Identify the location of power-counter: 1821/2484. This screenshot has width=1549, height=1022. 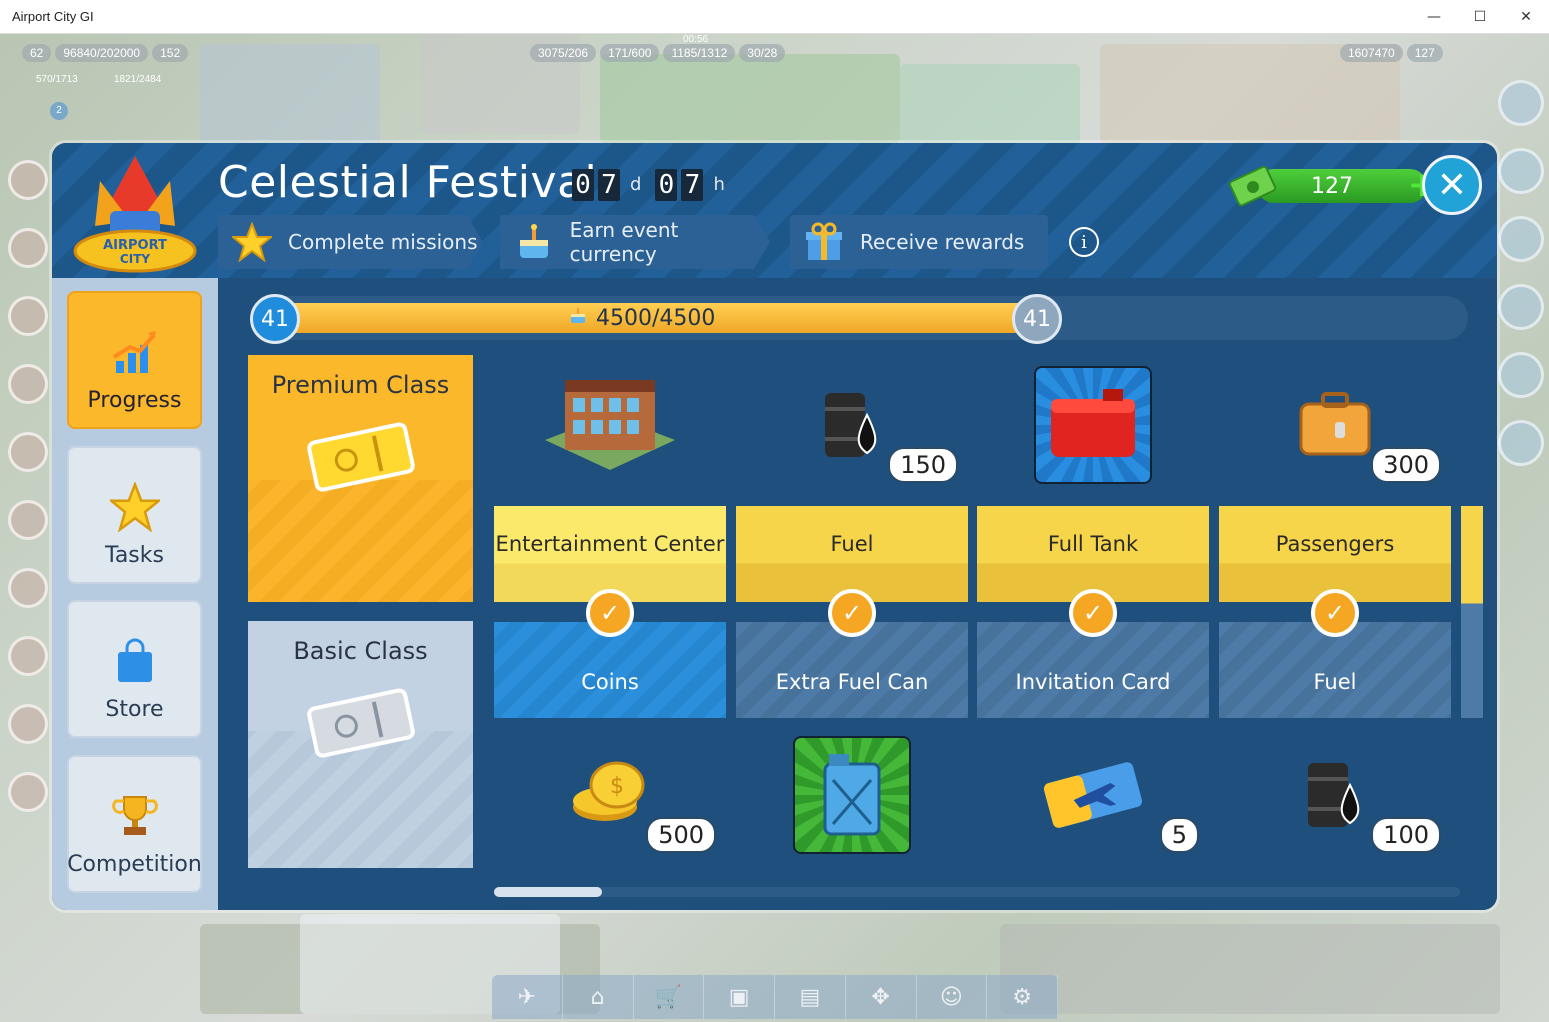
(138, 79).